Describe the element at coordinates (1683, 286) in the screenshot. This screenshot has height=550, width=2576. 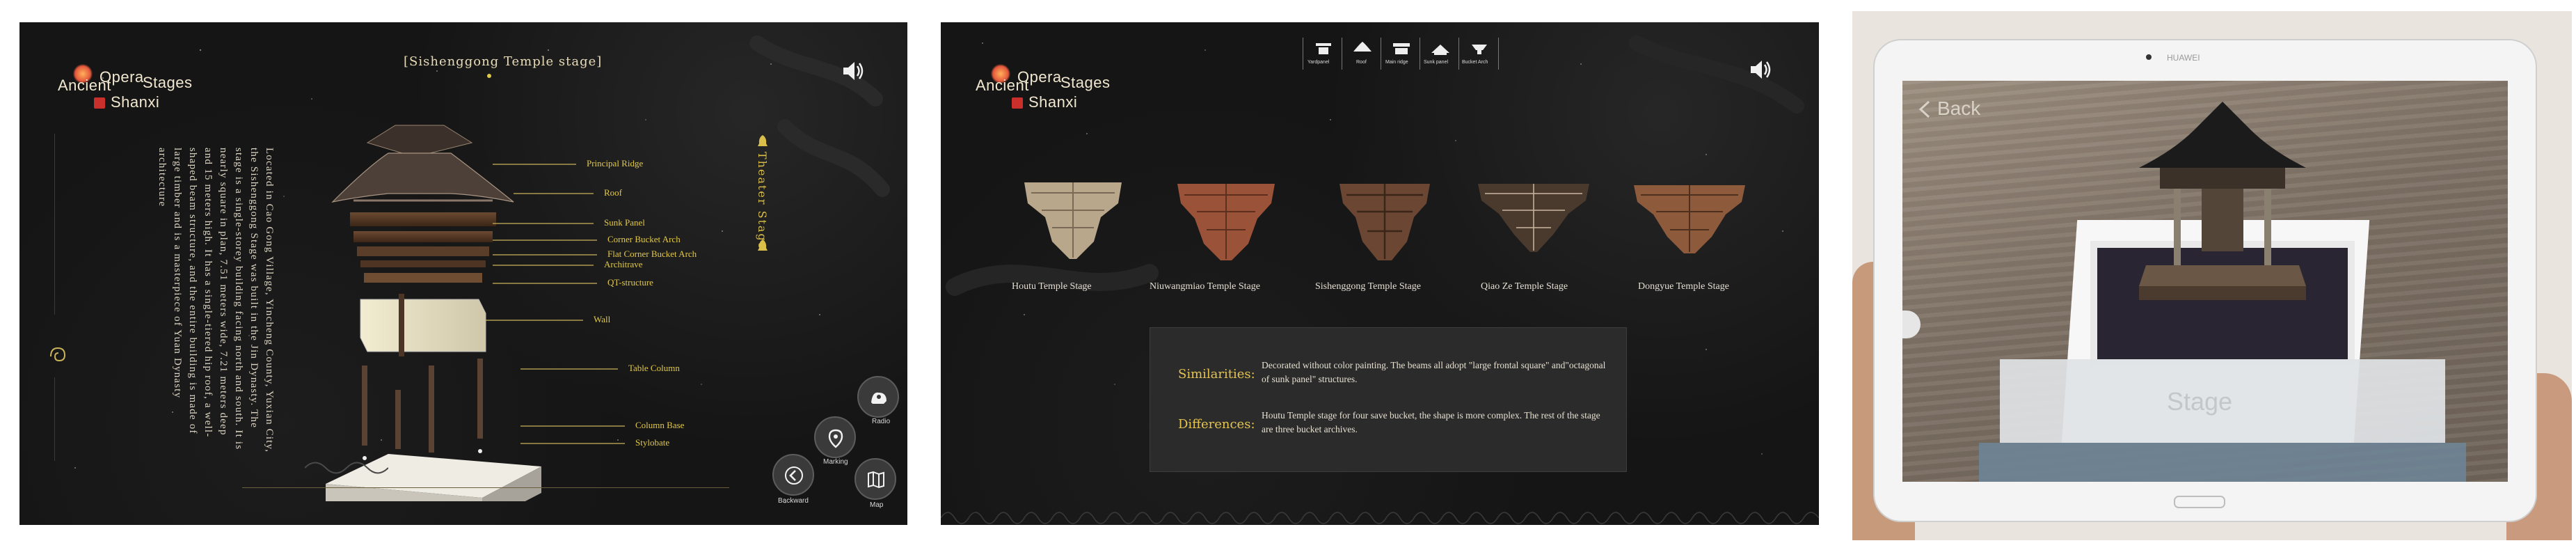
I see `stage-name-dongyue: Dongyue Temple Stage` at that location.